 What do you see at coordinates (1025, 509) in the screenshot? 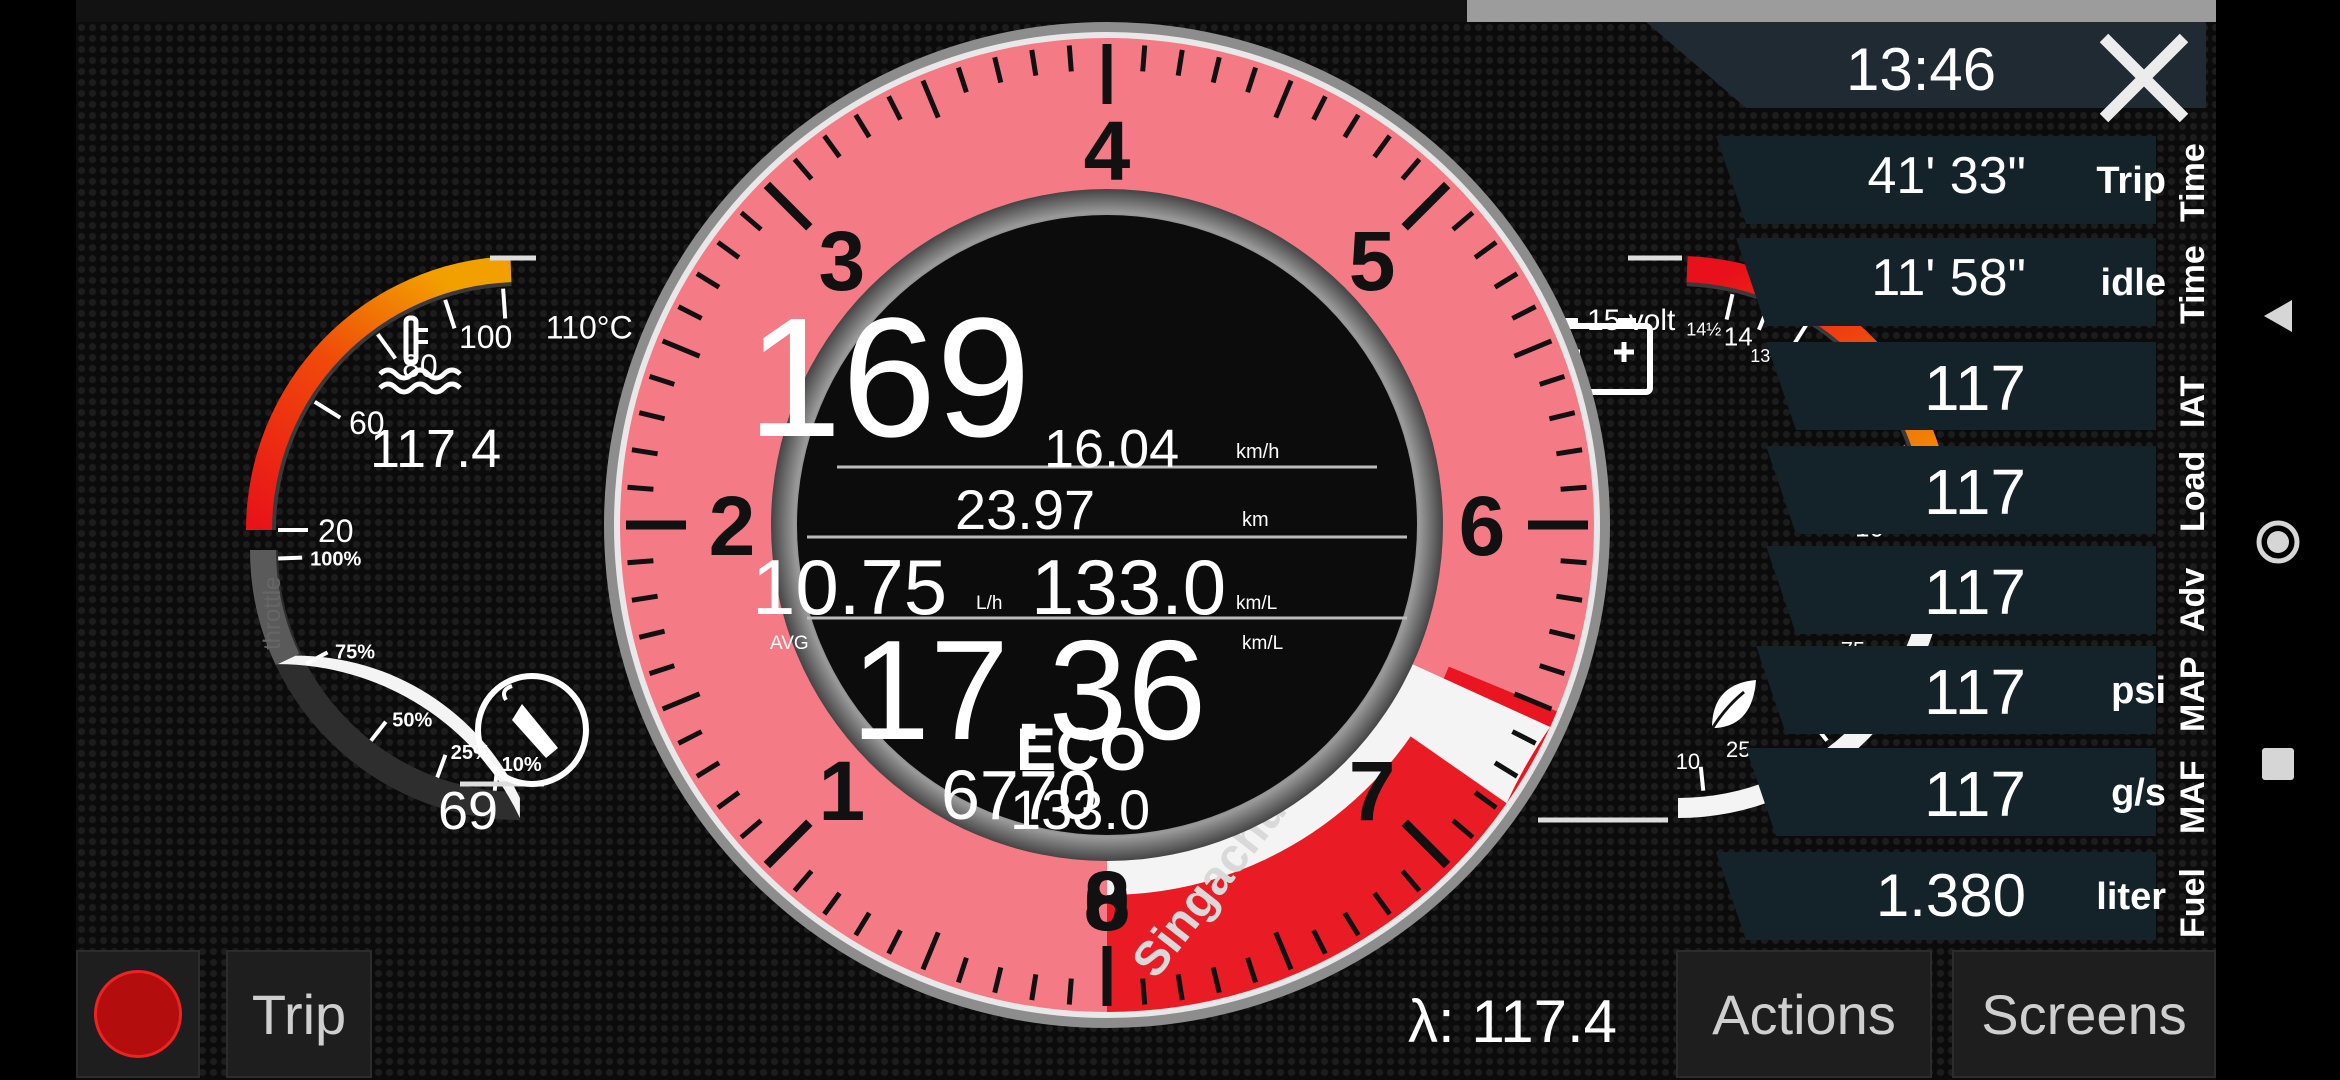
I see `trip-distance-value: 23.97` at bounding box center [1025, 509].